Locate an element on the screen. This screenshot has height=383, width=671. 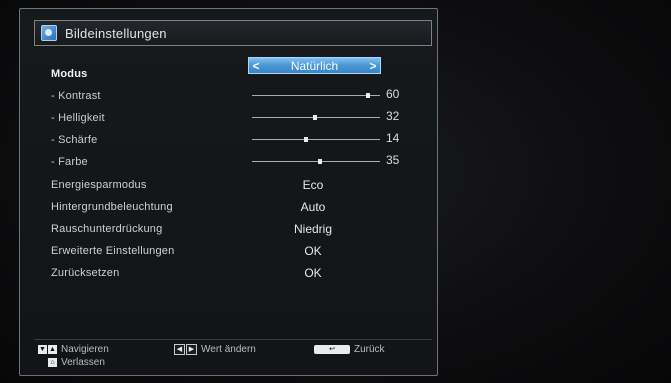
menu-item-hintergrundbeleuchtung: Hintergrundbeleuchtung is located at coordinates (112, 207).